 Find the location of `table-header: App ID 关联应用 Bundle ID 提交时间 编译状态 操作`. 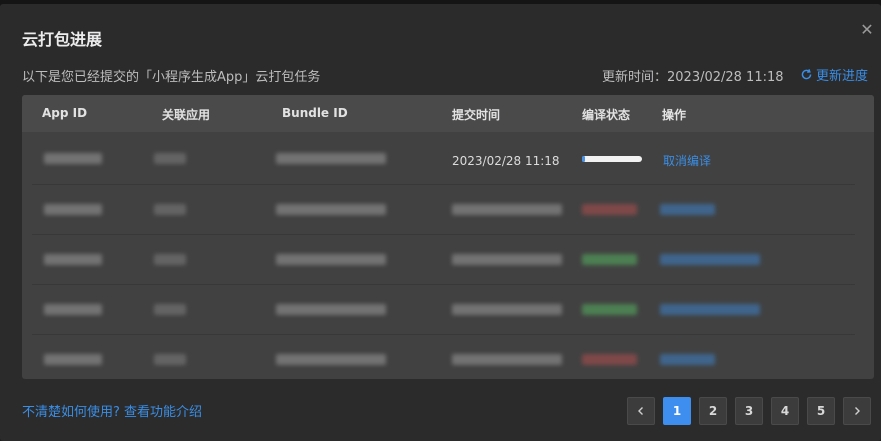

table-header: App ID 关联应用 Bundle ID 提交时间 编译状态 操作 is located at coordinates (448, 113).